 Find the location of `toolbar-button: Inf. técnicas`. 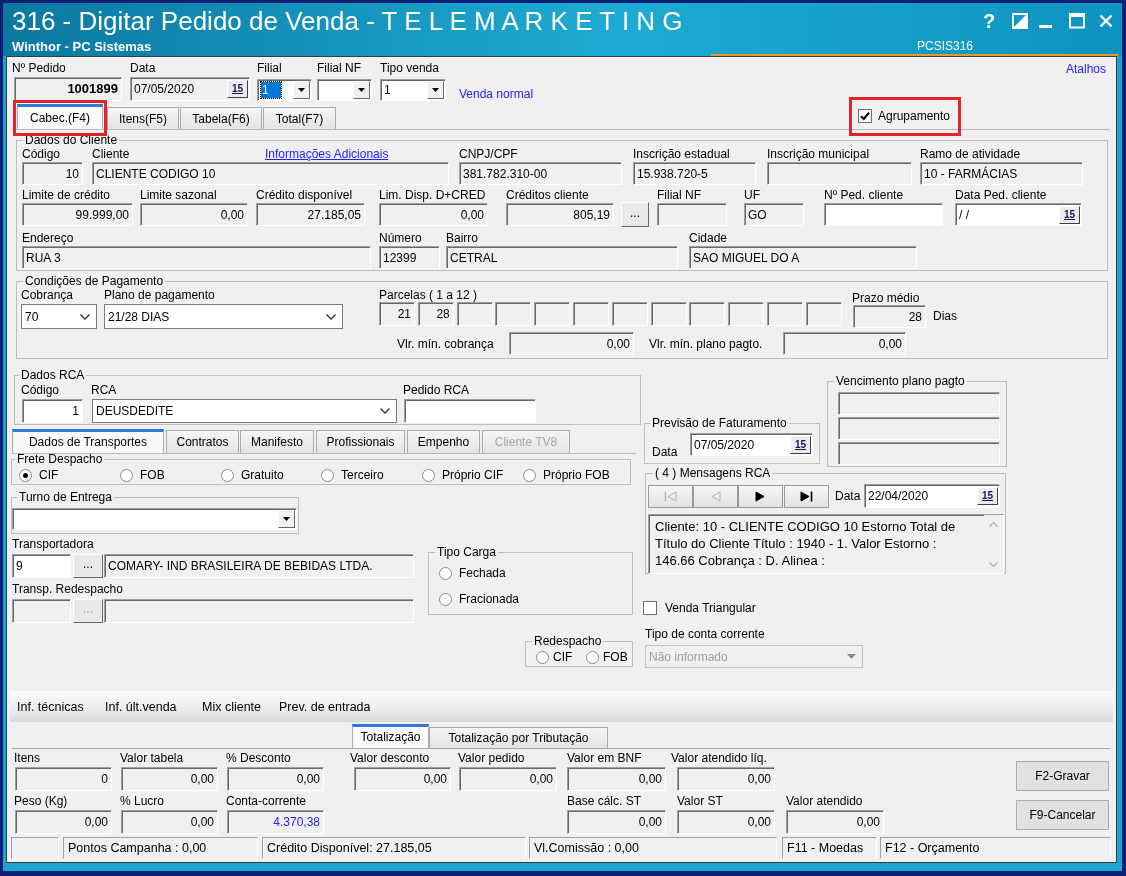

toolbar-button: Inf. técnicas is located at coordinates (50, 706).